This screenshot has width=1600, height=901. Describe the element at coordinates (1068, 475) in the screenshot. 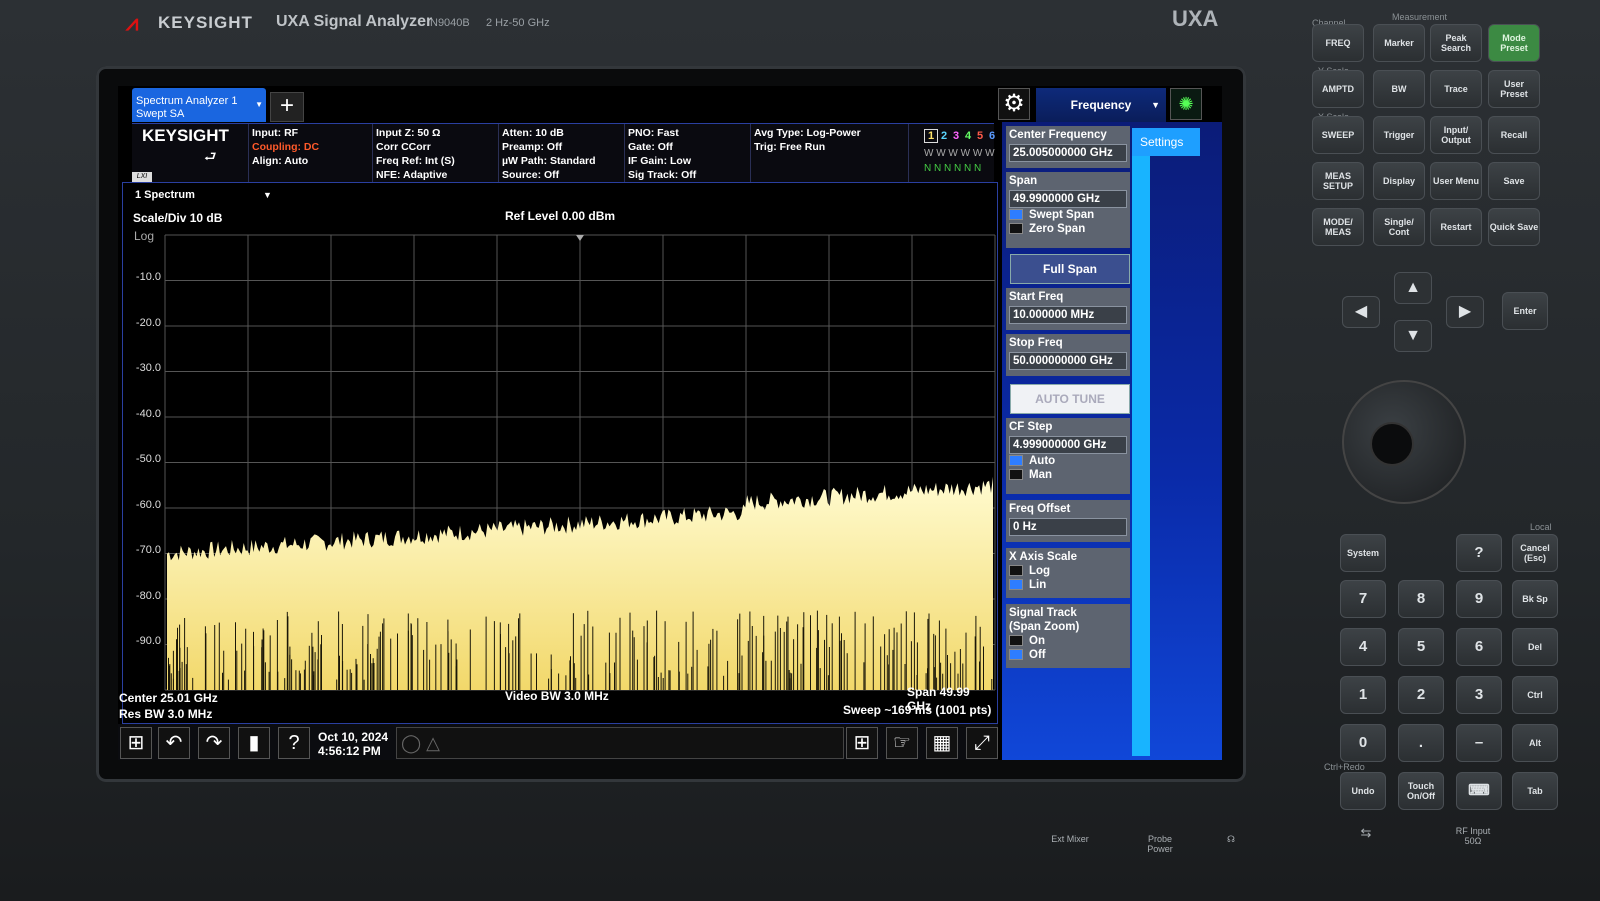

I see `cf-man-option: Man` at that location.